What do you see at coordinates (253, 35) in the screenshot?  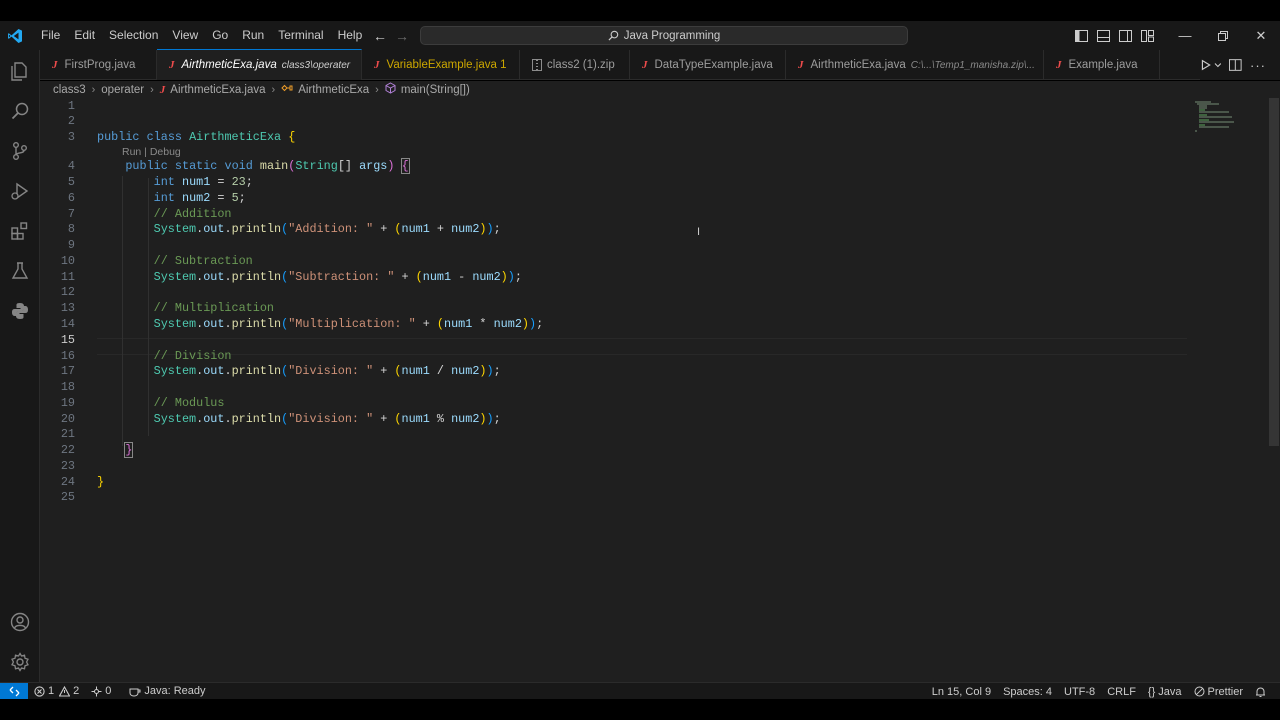 I see `menu-run: Run` at bounding box center [253, 35].